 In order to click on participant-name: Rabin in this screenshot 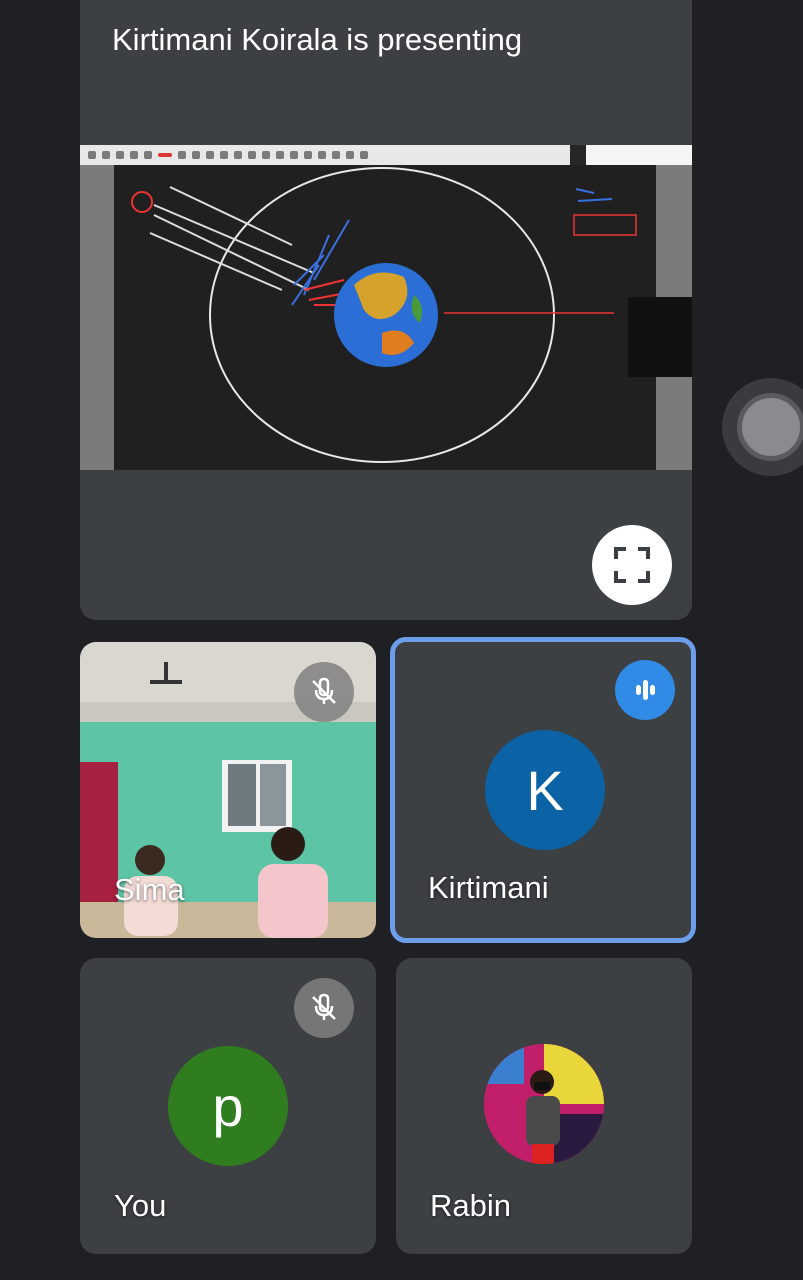, I will do `click(470, 1205)`.